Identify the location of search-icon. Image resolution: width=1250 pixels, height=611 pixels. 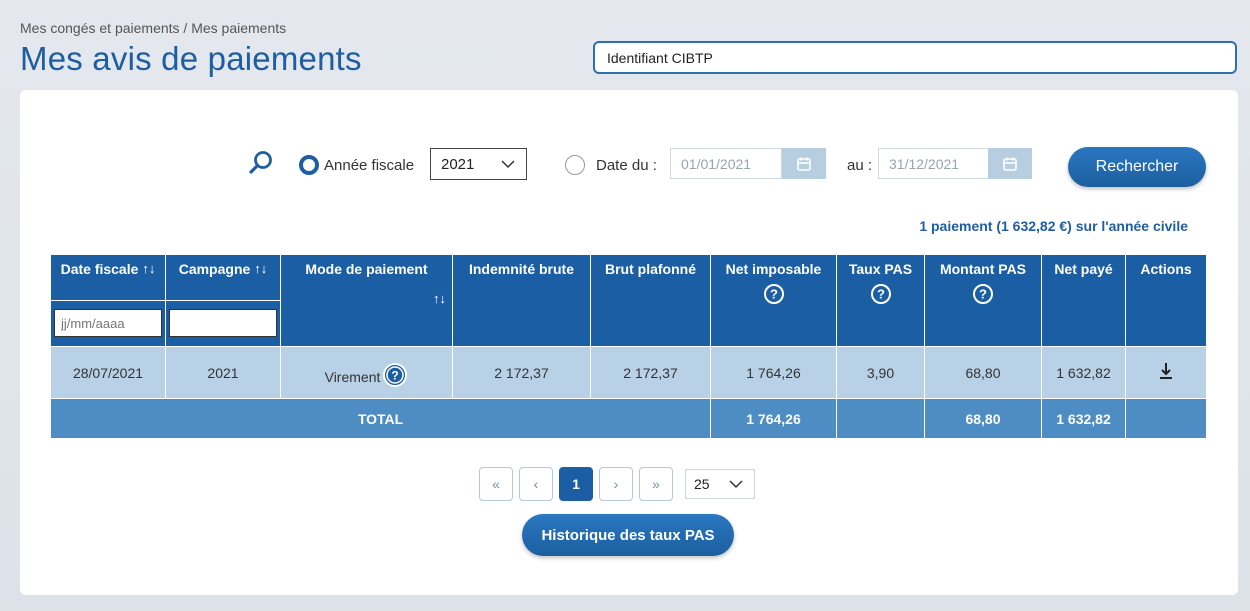
(261, 165).